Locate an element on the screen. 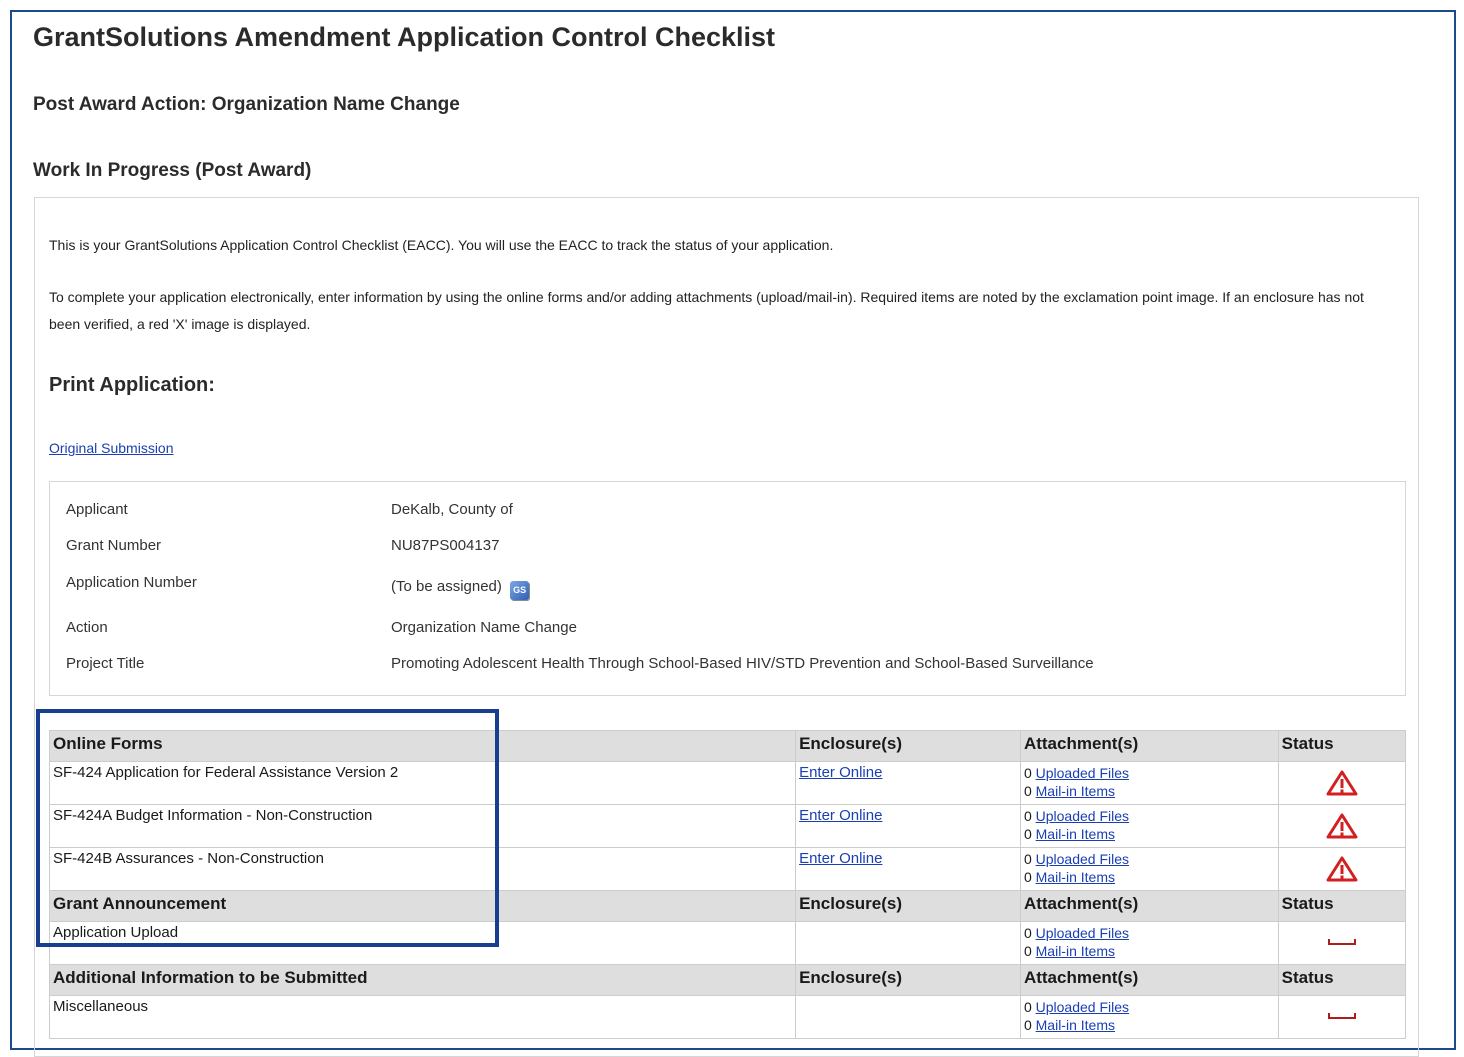  gs-icon: GS is located at coordinates (520, 590).